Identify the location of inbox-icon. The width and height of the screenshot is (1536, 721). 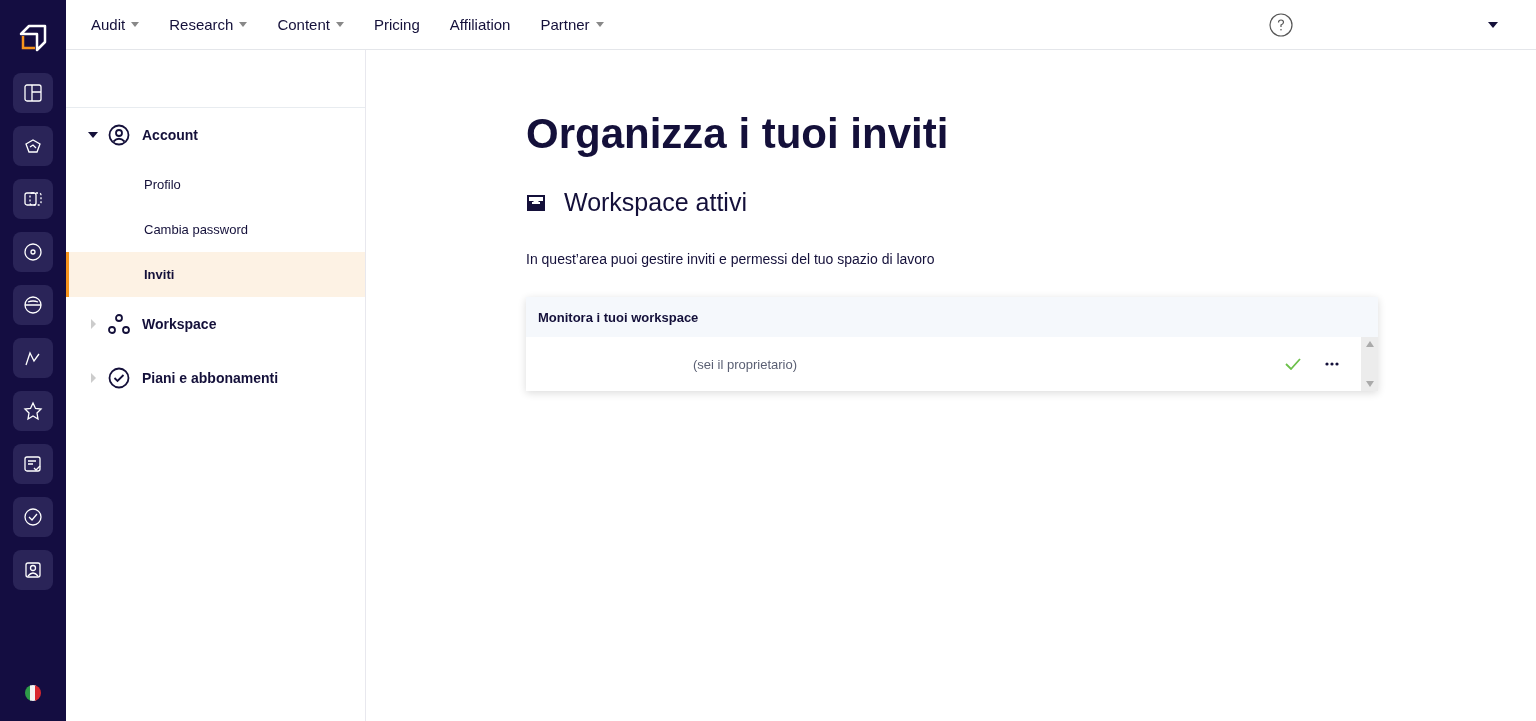
(536, 202).